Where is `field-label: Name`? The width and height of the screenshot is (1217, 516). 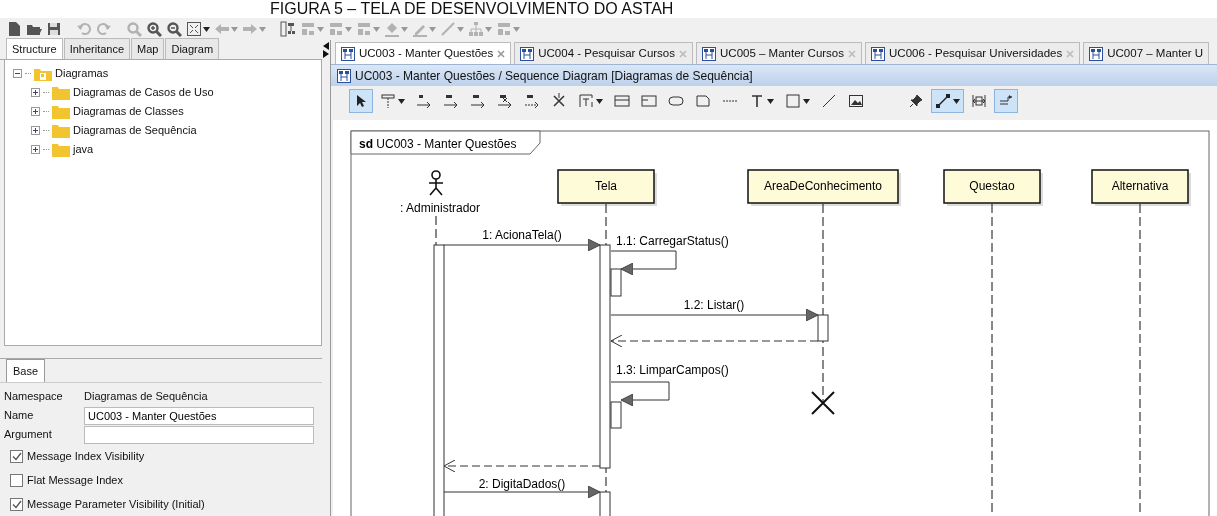
field-label: Name is located at coordinates (19, 416).